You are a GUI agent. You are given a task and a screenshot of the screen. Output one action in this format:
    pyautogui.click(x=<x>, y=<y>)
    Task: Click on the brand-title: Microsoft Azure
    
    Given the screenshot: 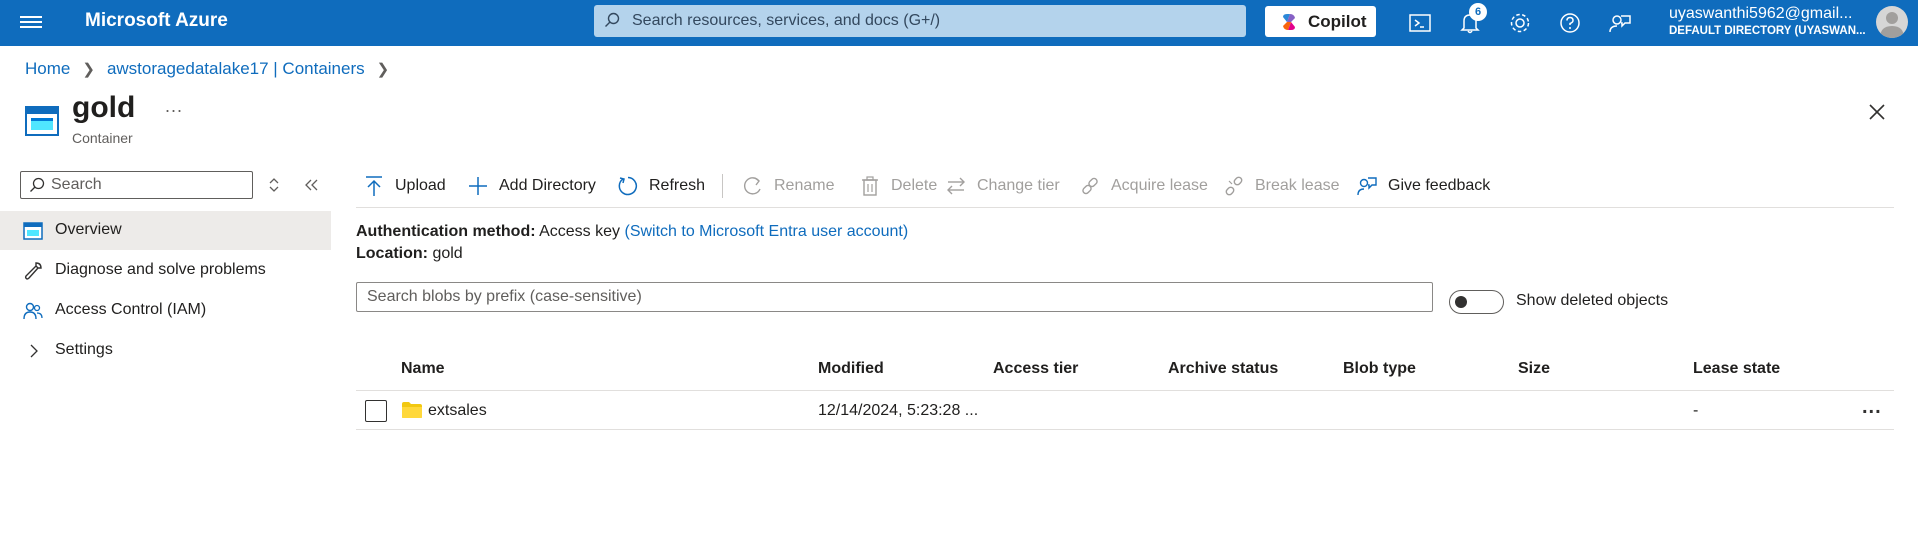 What is the action you would take?
    pyautogui.click(x=156, y=21)
    